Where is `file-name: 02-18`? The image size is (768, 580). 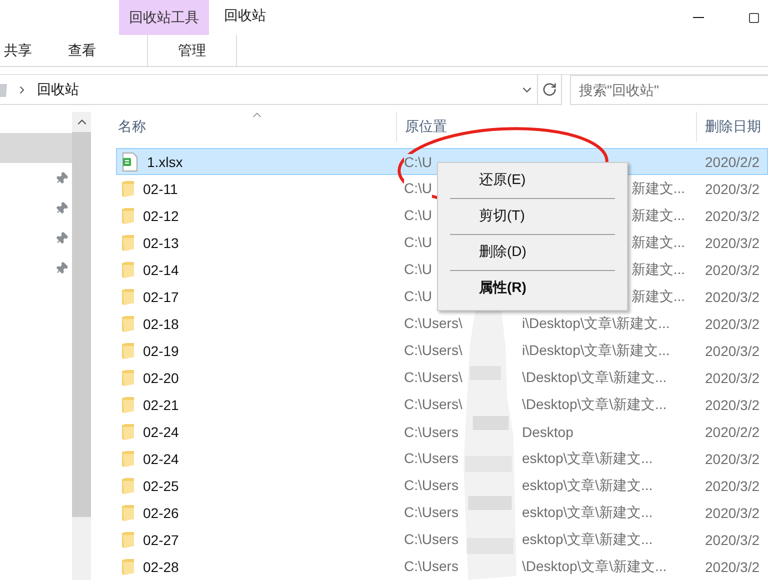
file-name: 02-18 is located at coordinates (161, 324).